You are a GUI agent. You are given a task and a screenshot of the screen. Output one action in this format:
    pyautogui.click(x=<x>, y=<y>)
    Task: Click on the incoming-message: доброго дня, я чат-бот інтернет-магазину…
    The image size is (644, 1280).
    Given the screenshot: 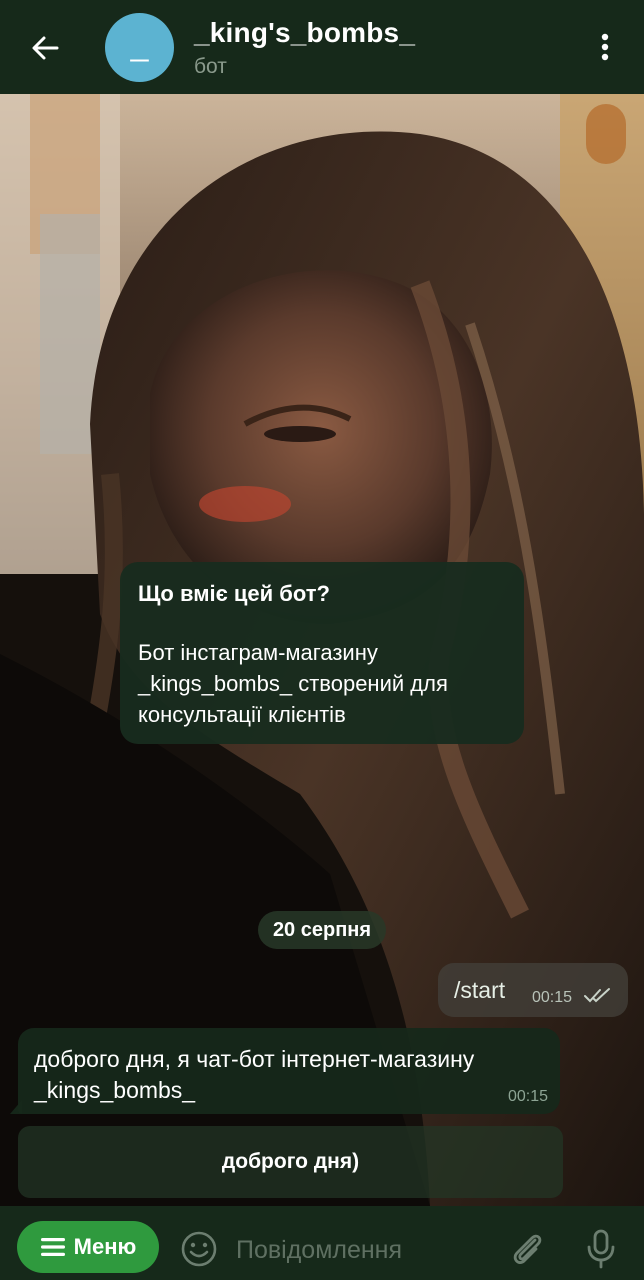 What is the action you would take?
    pyautogui.click(x=289, y=1071)
    